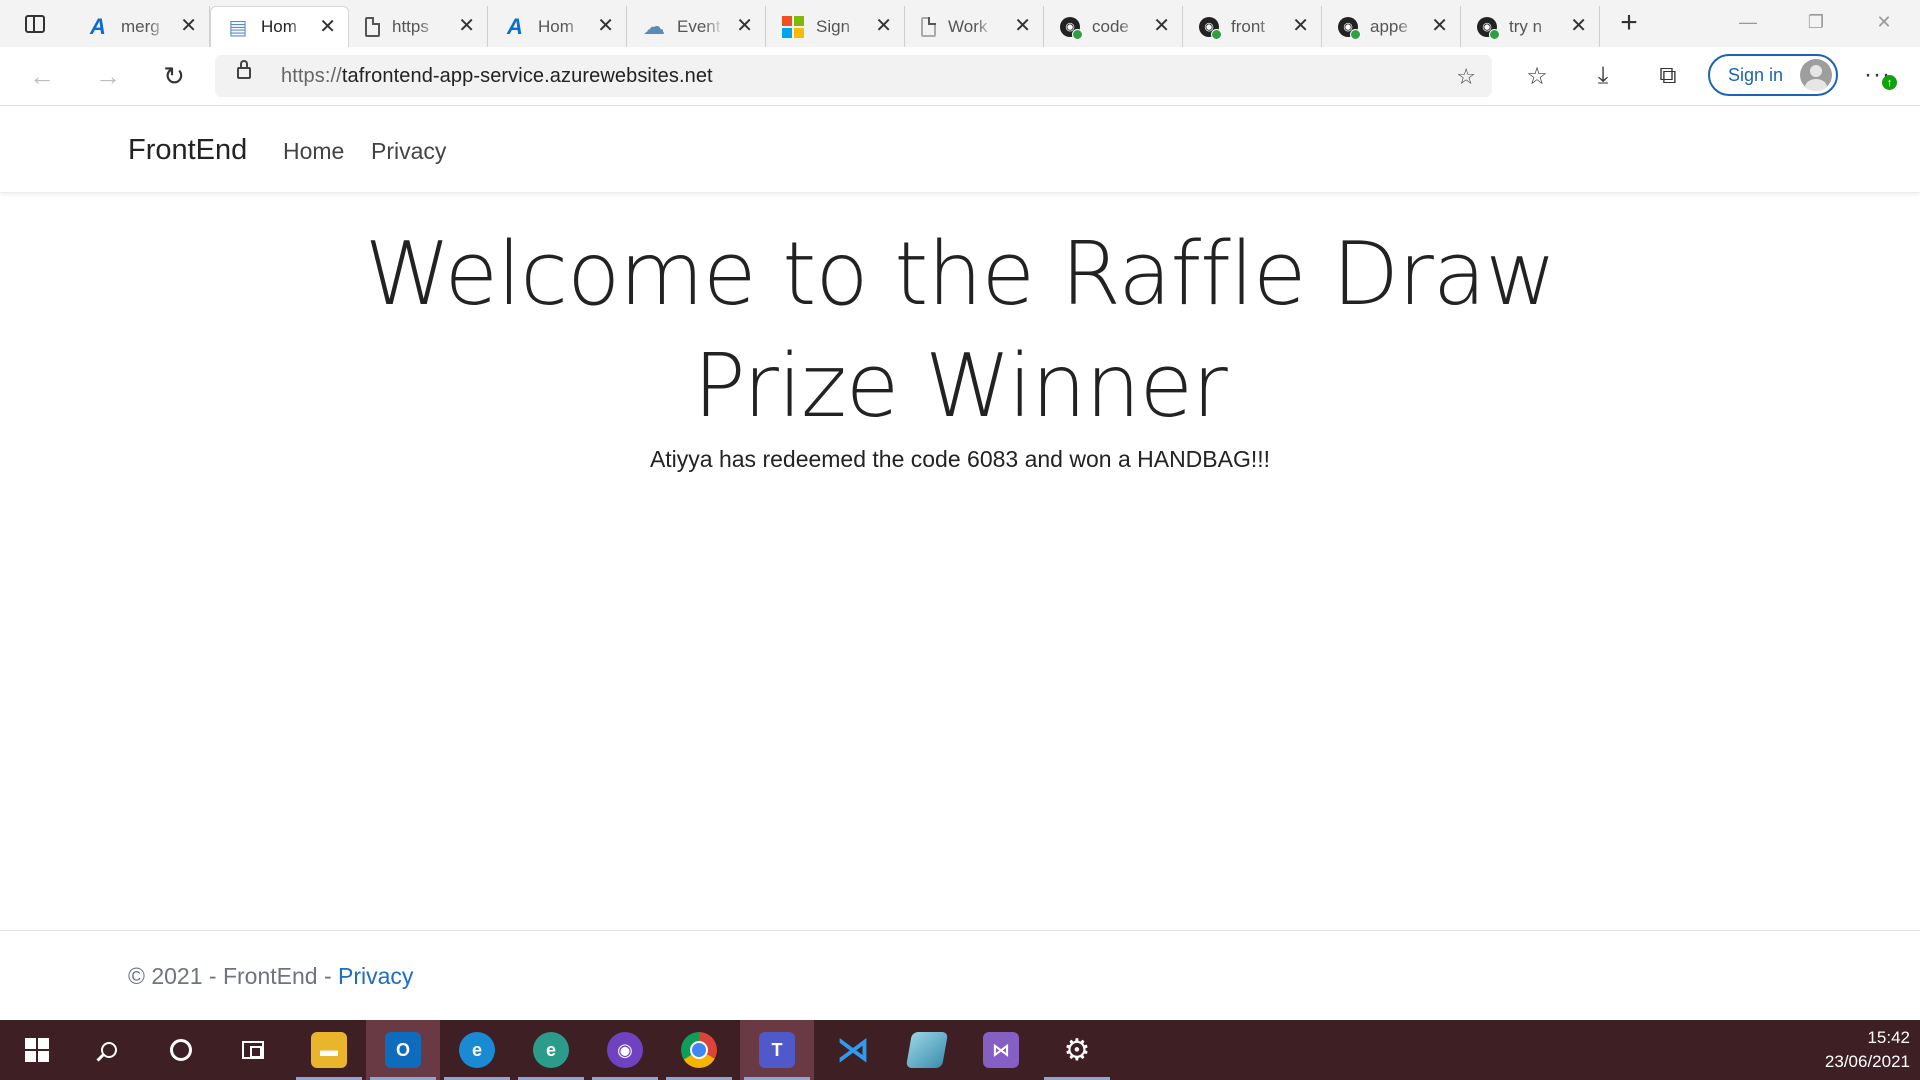 The image size is (1920, 1080). I want to click on microsoft-icon, so click(793, 26).